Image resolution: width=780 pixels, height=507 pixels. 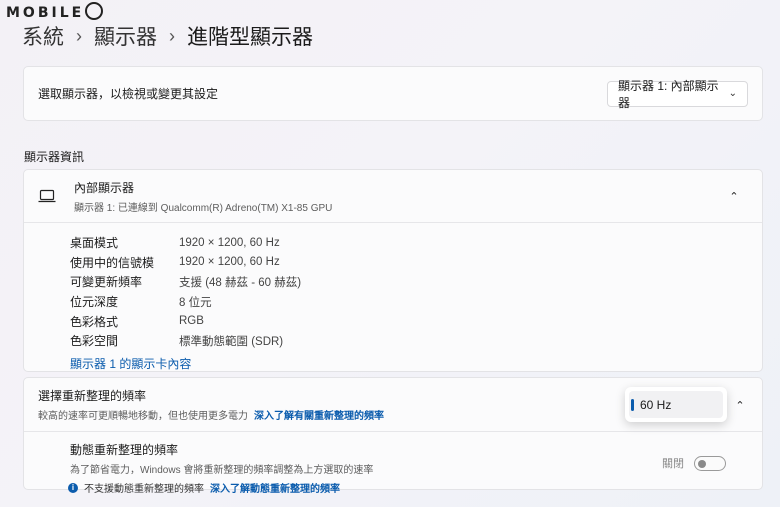 I want to click on prop-key: 桌面模式, so click(x=94, y=243).